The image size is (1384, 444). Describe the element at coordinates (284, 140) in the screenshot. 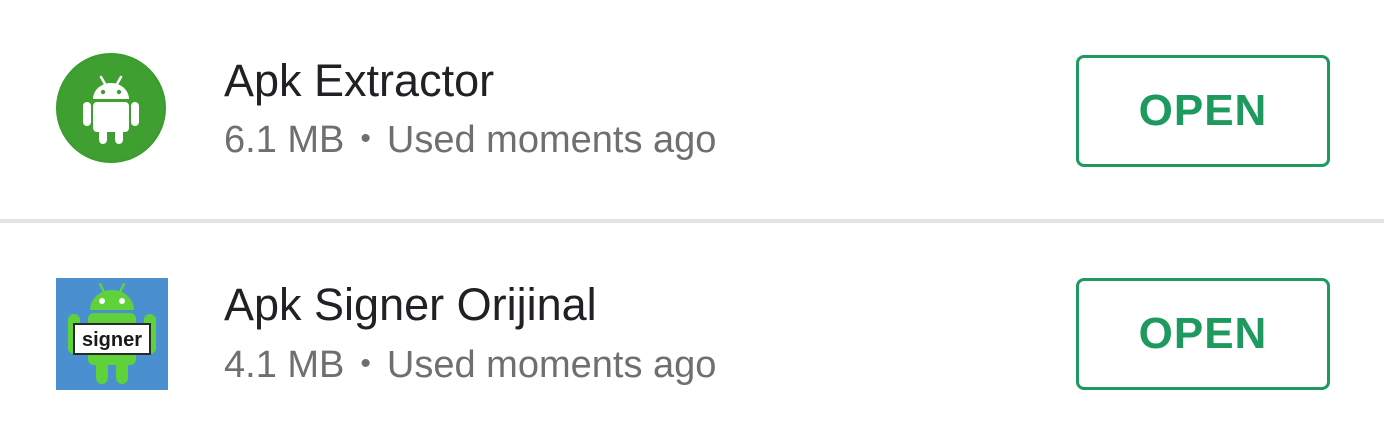

I see `app-size: 6.1 MB` at that location.